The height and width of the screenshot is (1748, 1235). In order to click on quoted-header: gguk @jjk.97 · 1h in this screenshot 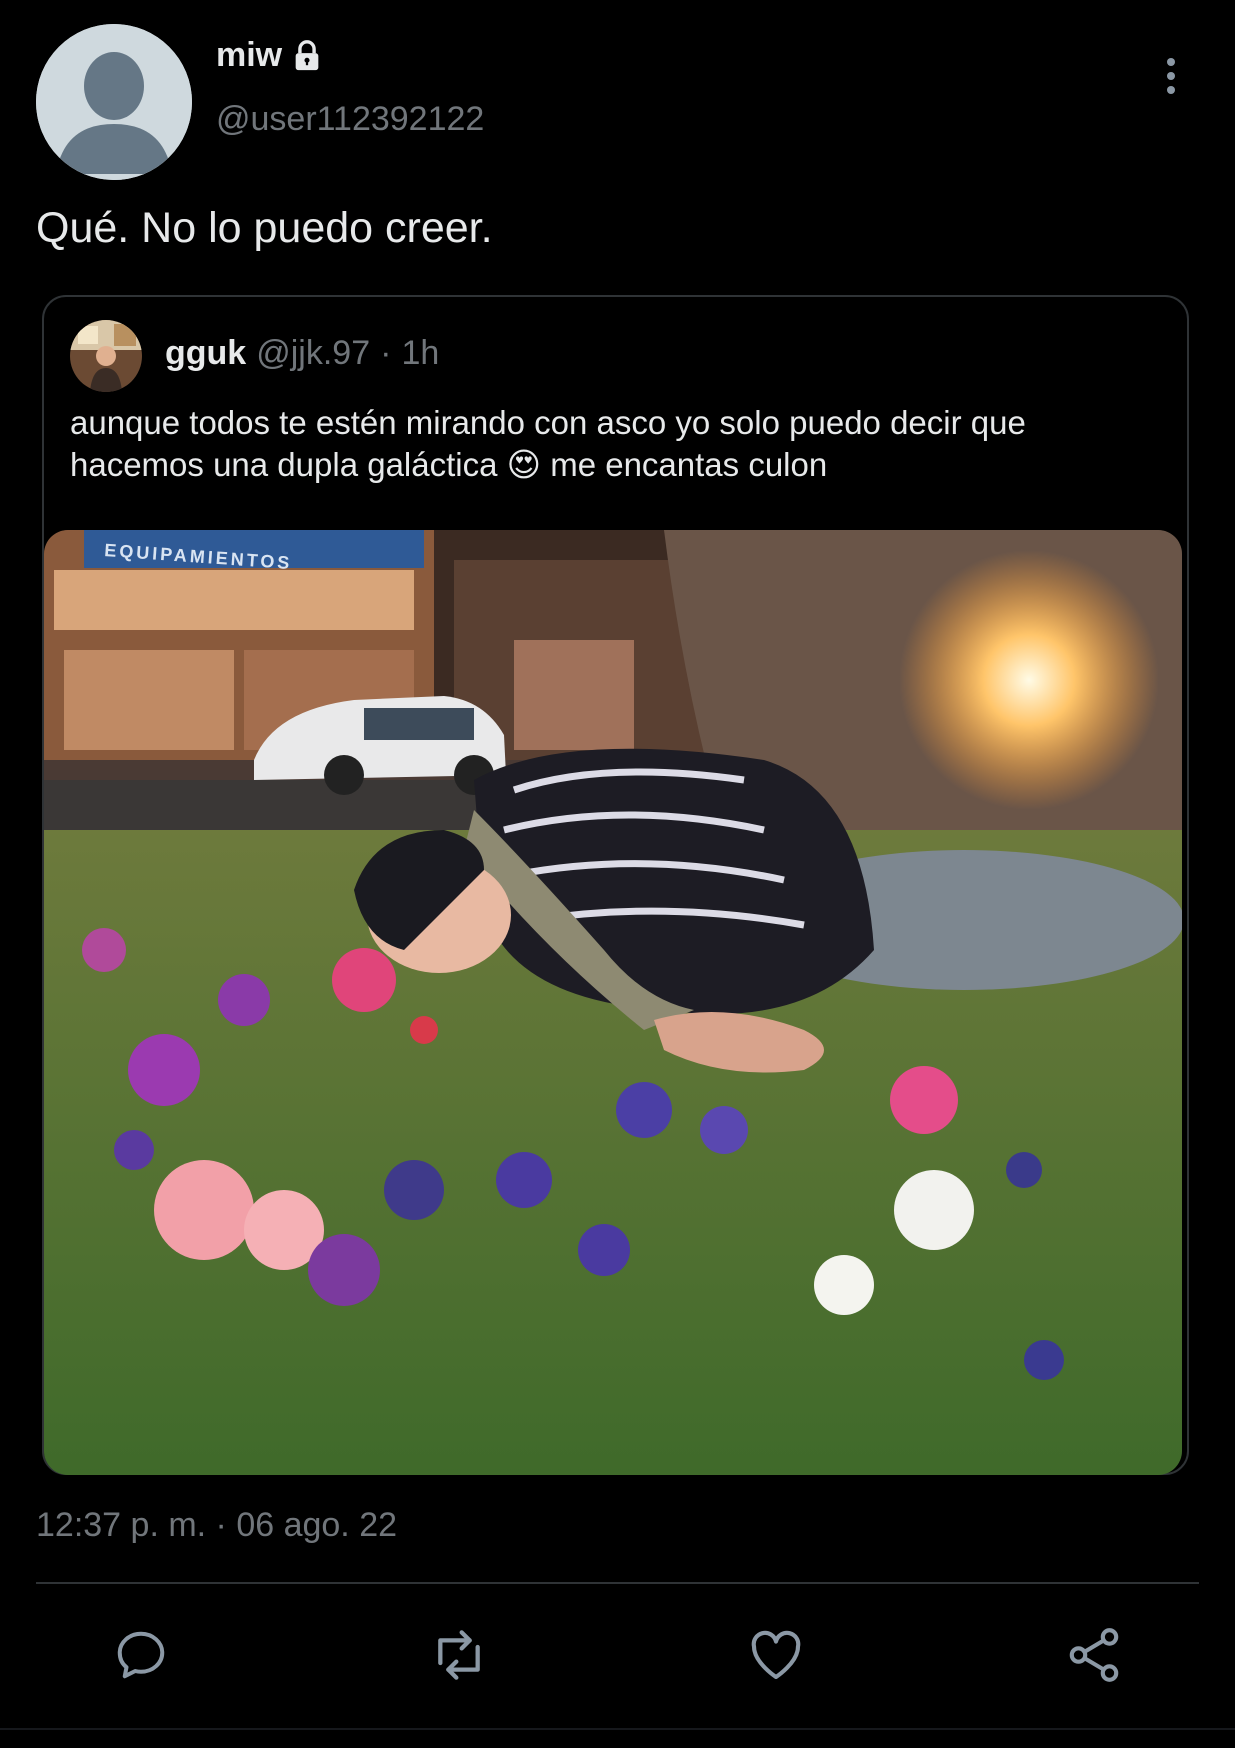, I will do `click(302, 353)`.